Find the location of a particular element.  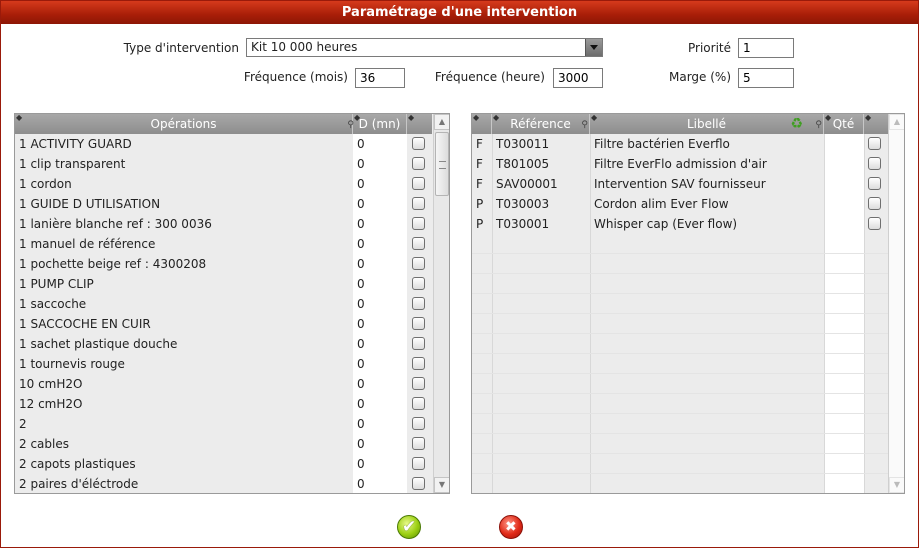

chevron-down-icon is located at coordinates (593, 47).